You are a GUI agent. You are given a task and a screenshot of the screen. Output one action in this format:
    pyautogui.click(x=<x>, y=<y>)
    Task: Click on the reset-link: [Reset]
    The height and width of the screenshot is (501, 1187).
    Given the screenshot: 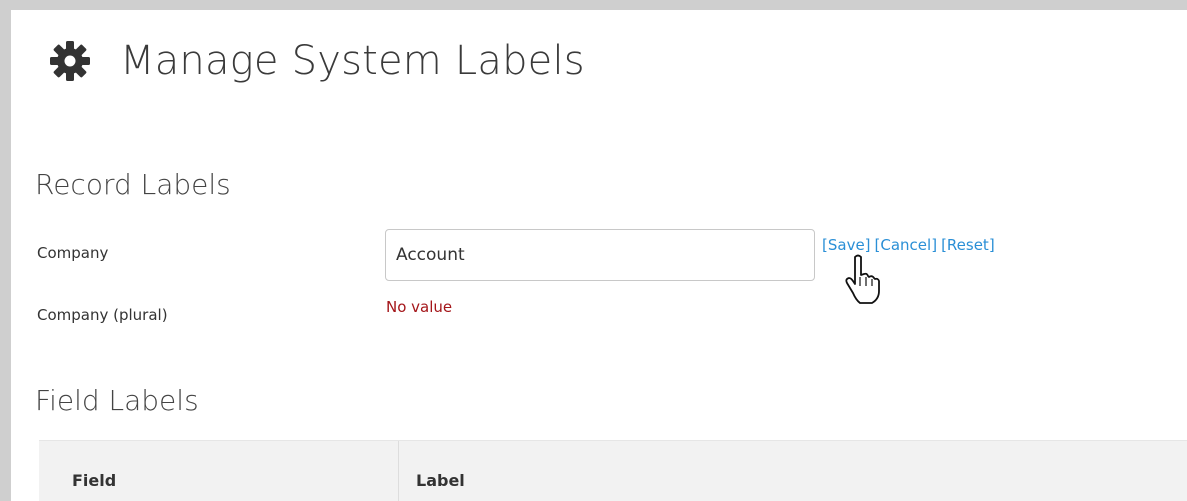 What is the action you would take?
    pyautogui.click(x=968, y=245)
    